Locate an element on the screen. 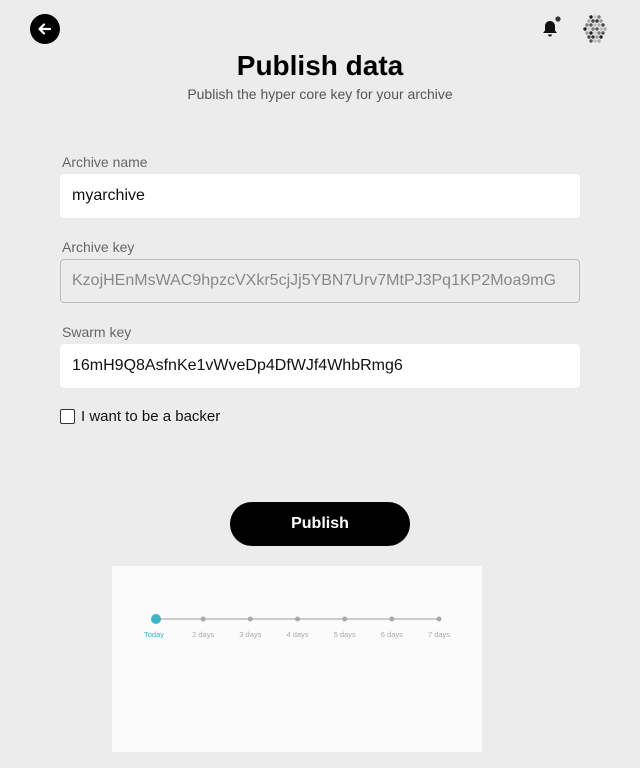 The width and height of the screenshot is (640, 768). avatar-icon is located at coordinates (595, 29).